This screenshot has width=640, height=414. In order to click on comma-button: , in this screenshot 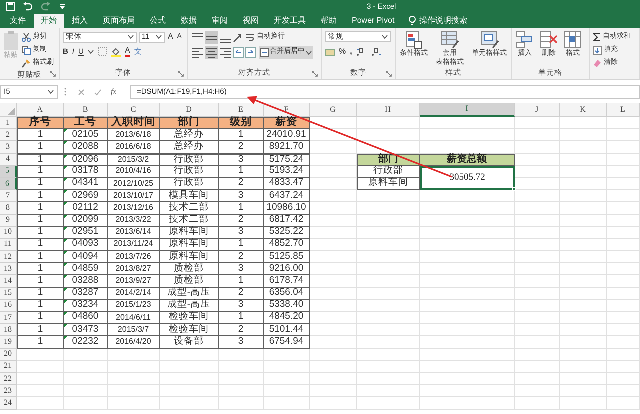, I will do `click(351, 52)`.